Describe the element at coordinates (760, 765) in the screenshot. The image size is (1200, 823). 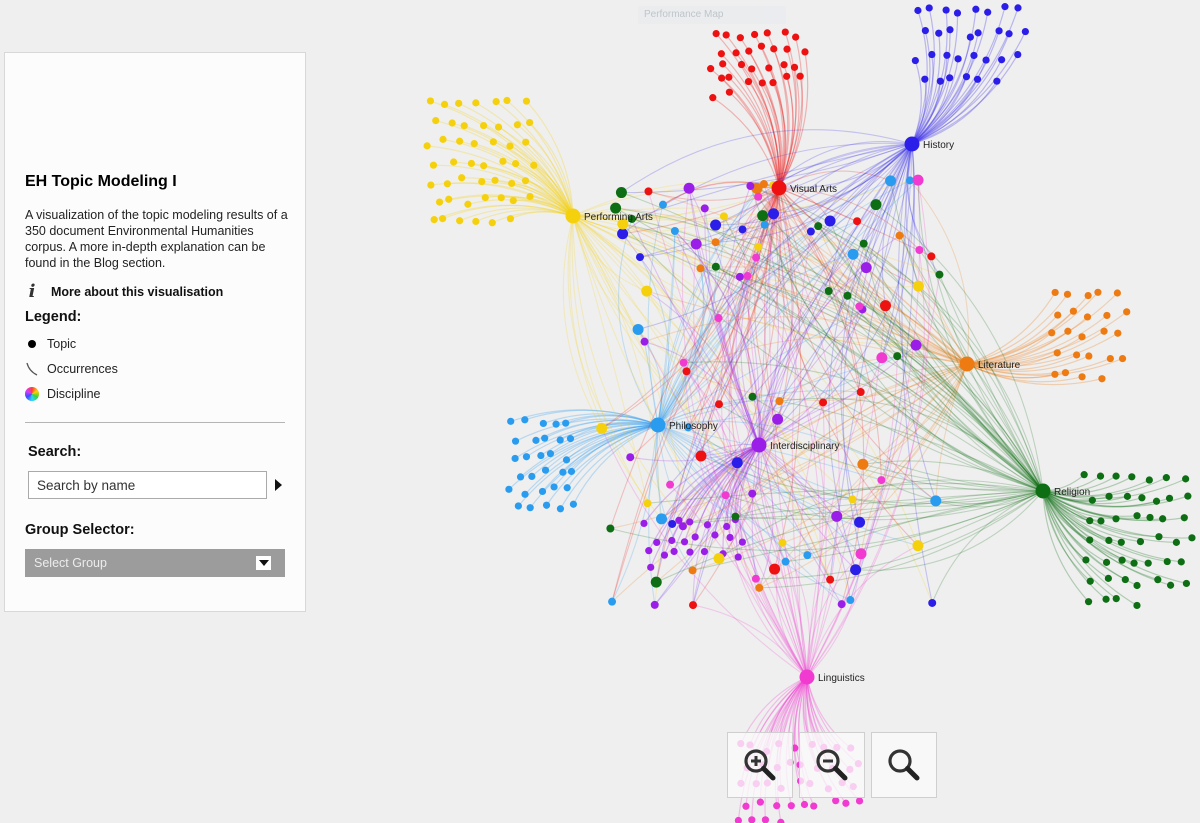
I see `zoom-in-button` at that location.